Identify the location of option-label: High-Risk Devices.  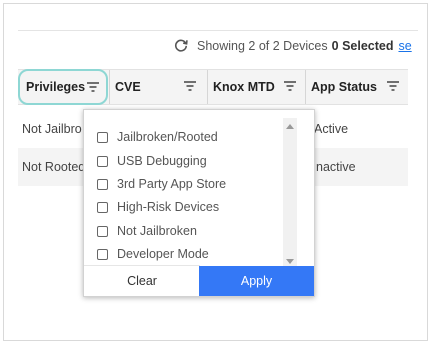
(168, 207).